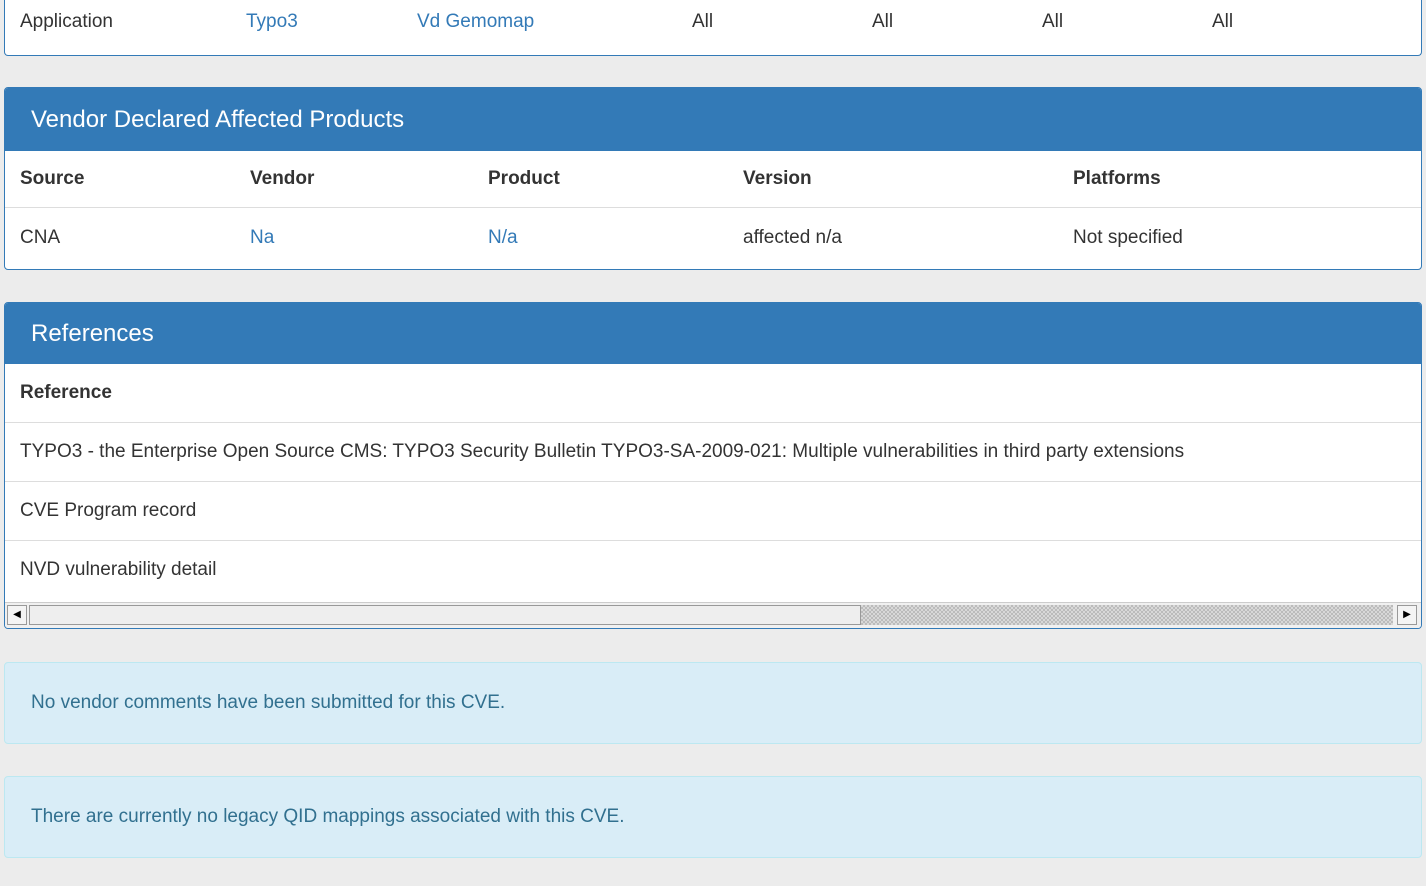 The height and width of the screenshot is (886, 1426). I want to click on scroll-right-icon: ▶, so click(1407, 615).